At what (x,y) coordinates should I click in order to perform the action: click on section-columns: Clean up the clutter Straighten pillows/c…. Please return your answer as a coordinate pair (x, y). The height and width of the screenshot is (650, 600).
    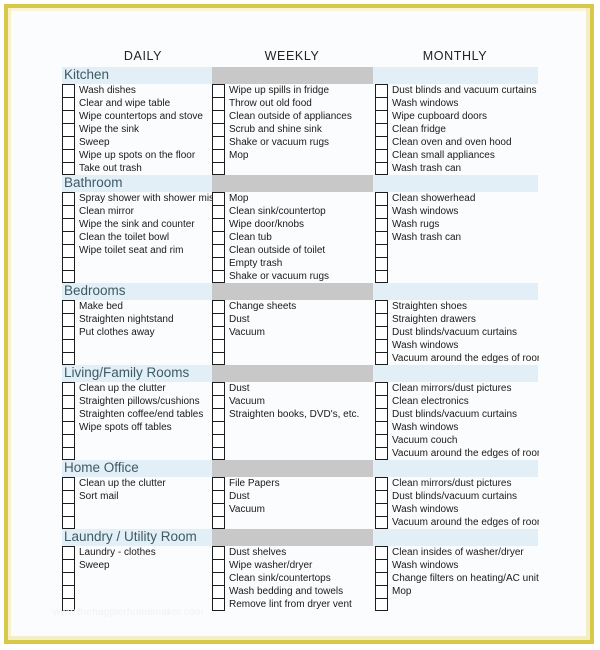
    Looking at the image, I should click on (298, 421).